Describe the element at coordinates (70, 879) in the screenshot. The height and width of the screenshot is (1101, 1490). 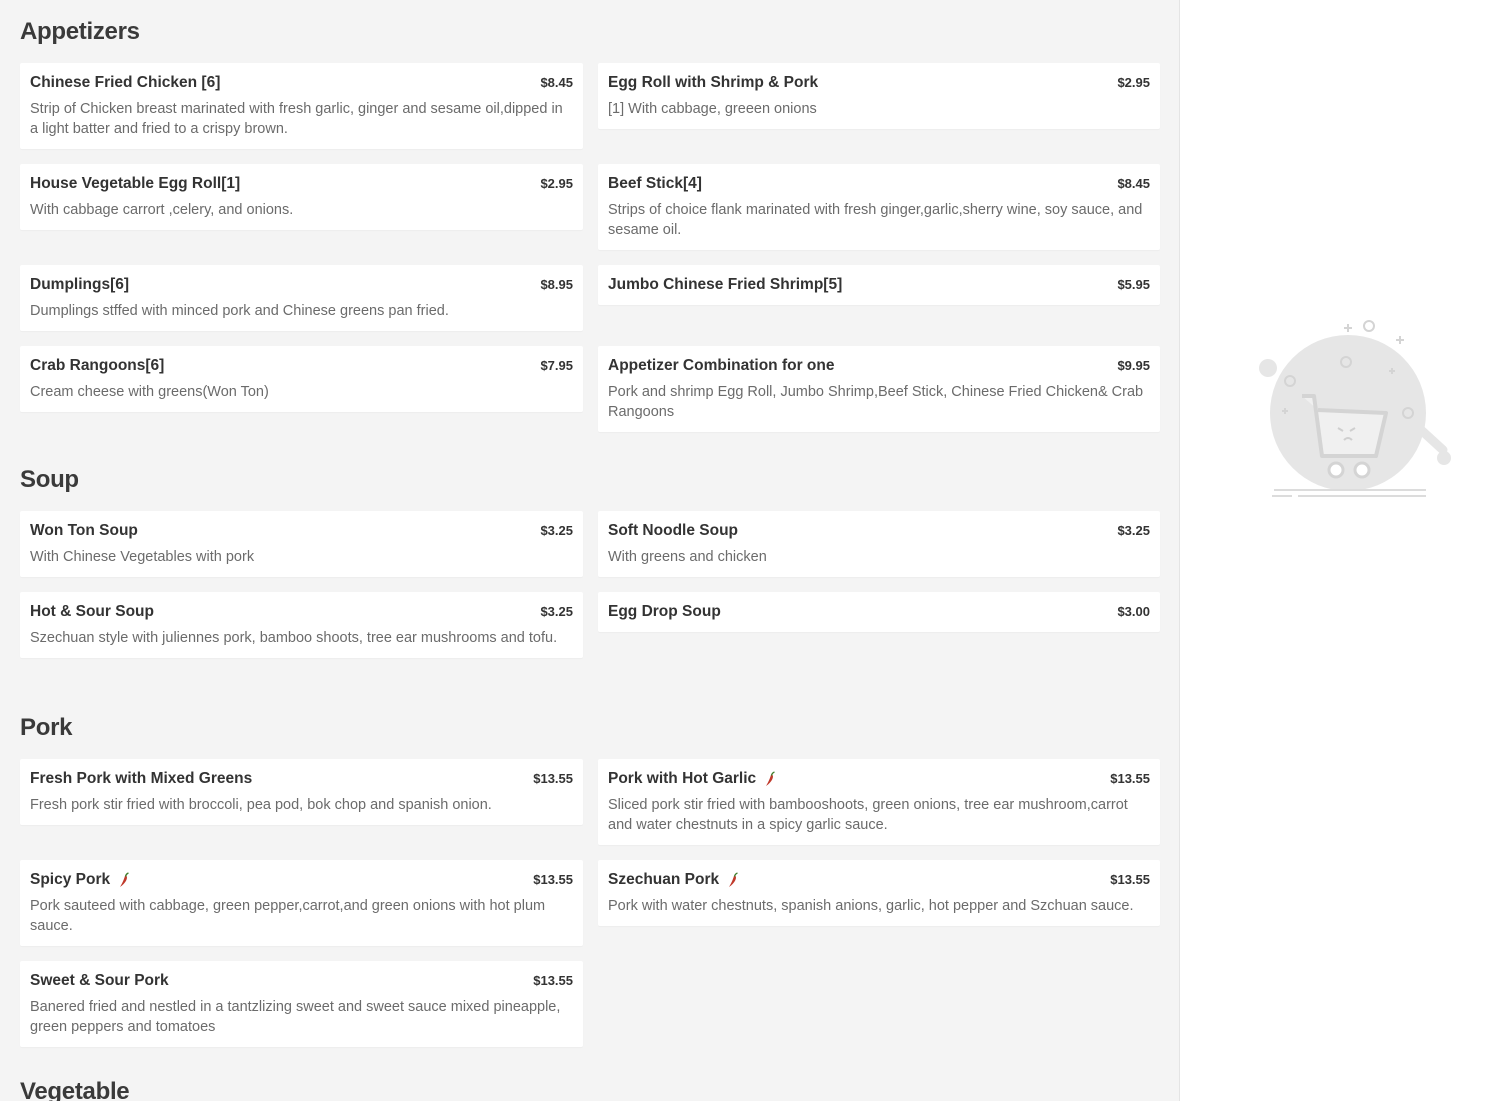
I see `menu-item-name-text: Spicy Pork` at that location.